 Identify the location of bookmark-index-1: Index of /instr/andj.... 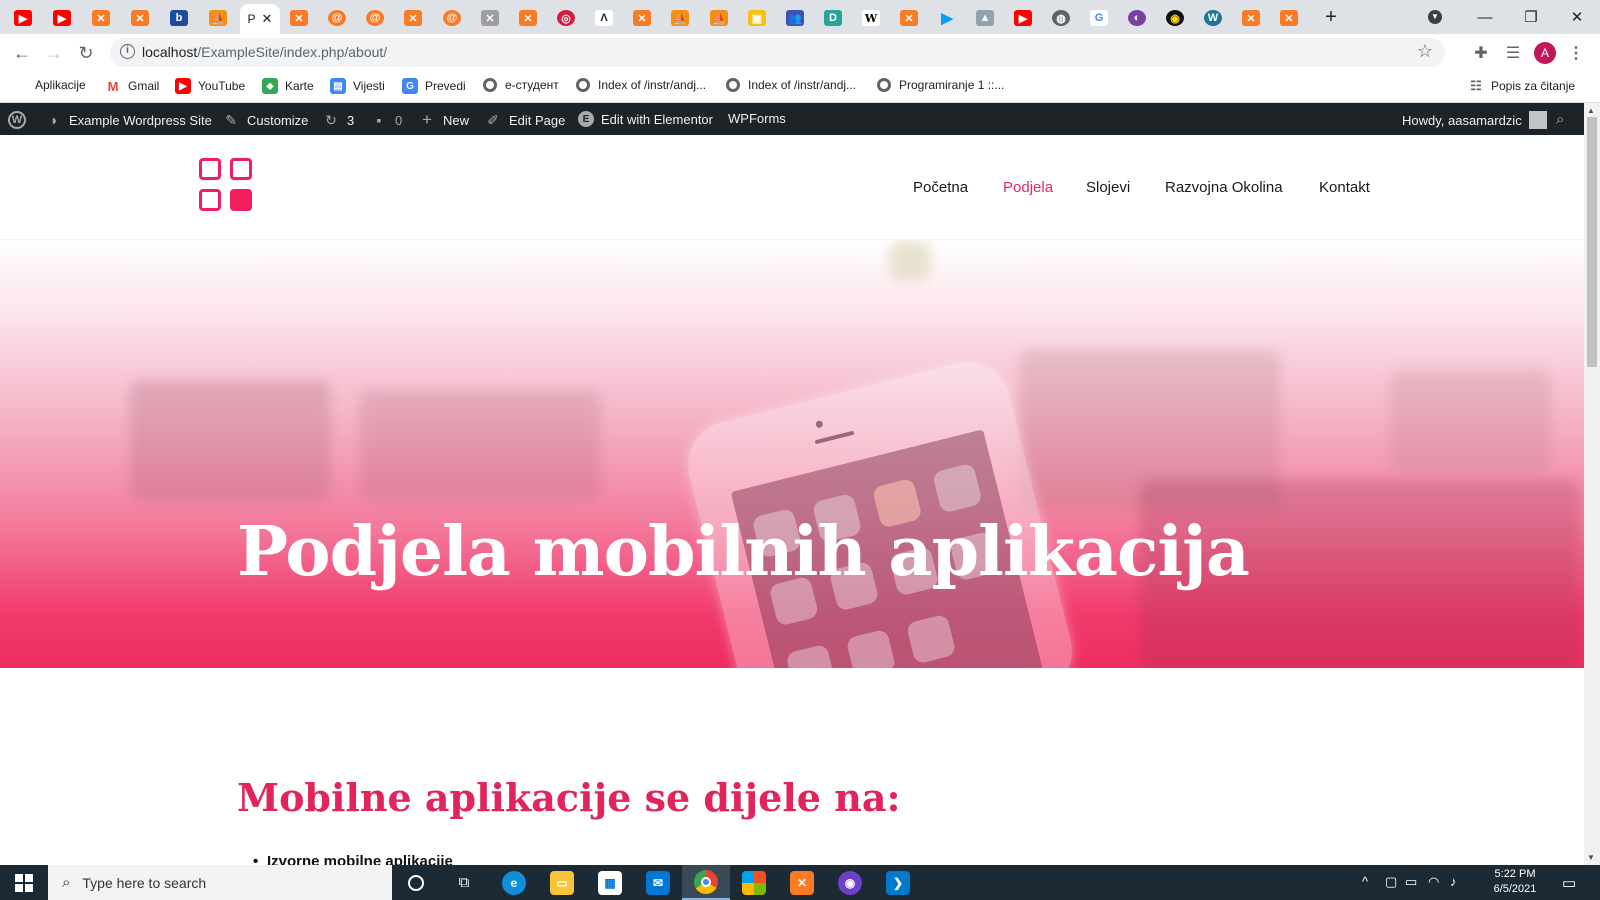
(641, 85).